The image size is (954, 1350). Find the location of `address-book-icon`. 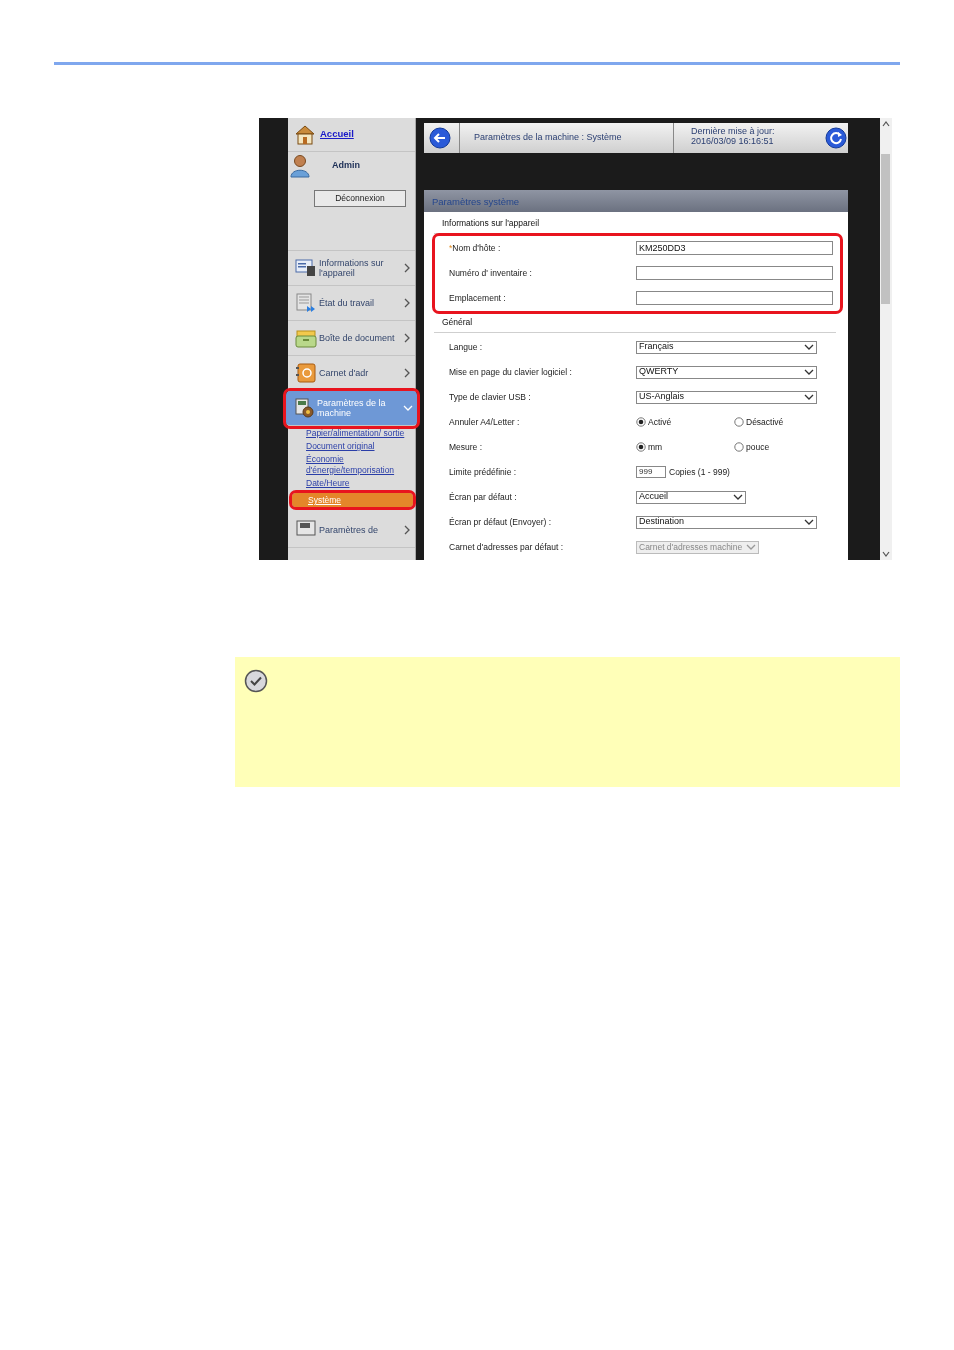

address-book-icon is located at coordinates (306, 373).